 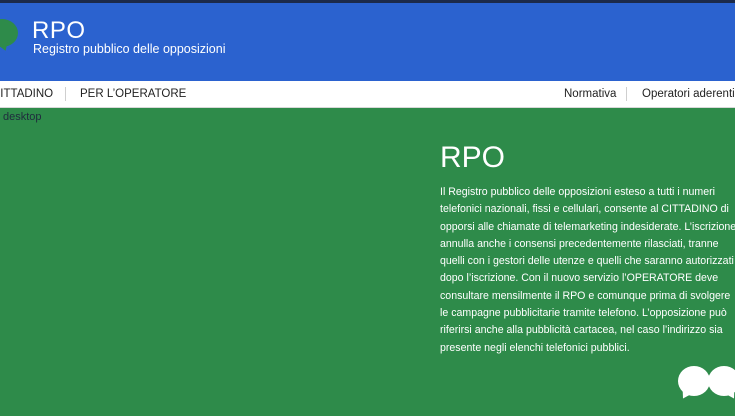 I want to click on site-subtitle: Registro pubblico delle opposizioni, so click(x=129, y=49).